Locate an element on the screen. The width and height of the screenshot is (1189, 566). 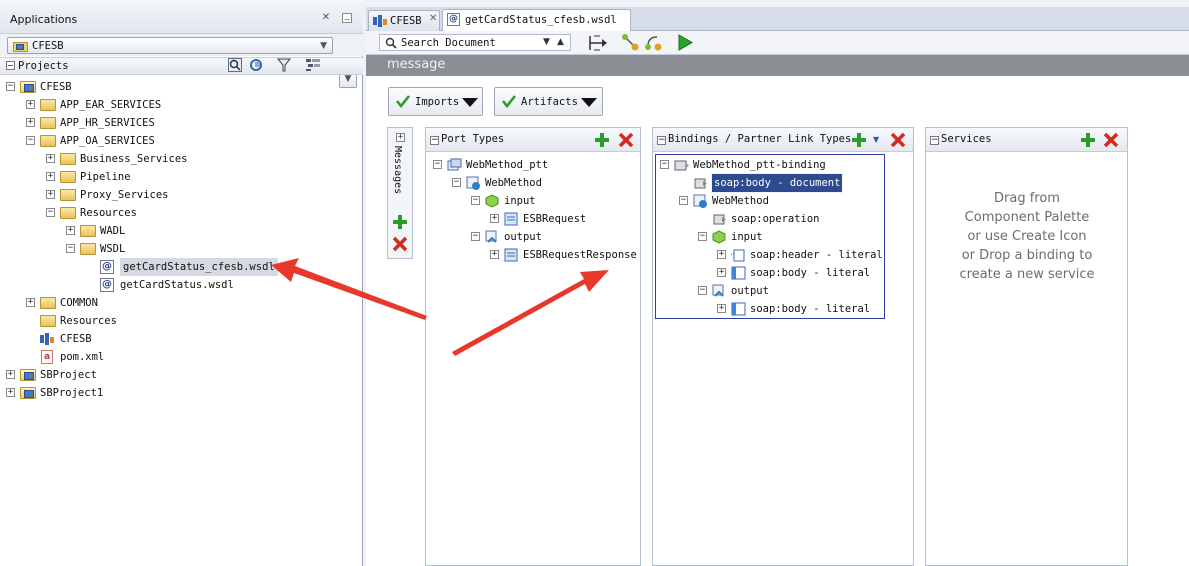
tree-item: + COMMON is located at coordinates (181, 303).